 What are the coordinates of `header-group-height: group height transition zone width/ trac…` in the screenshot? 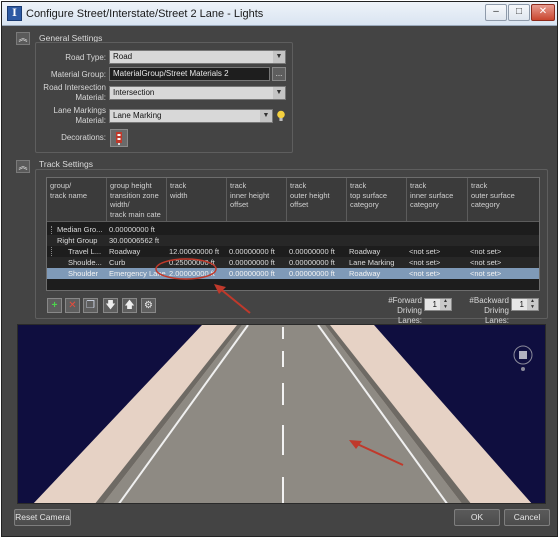 It's located at (137, 200).